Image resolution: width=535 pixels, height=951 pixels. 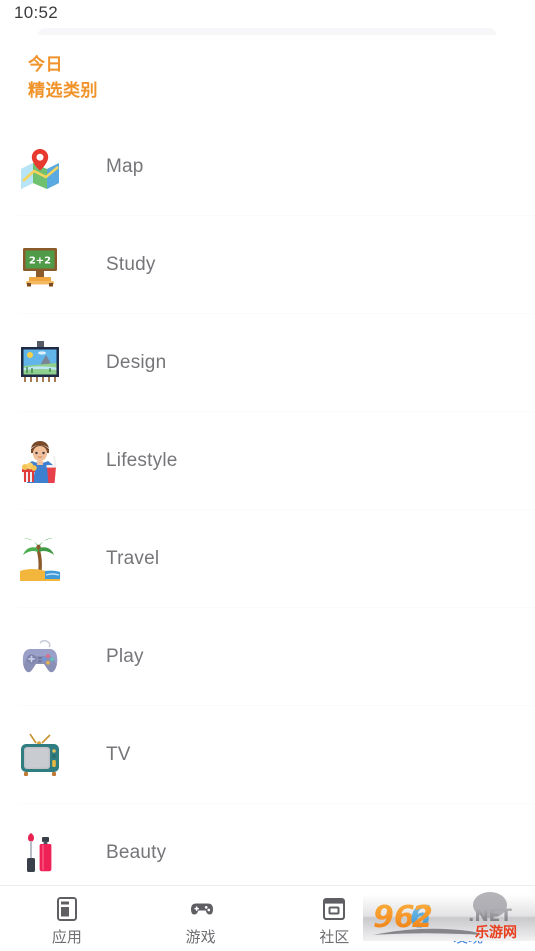 I want to click on status-bar: 10:52, so click(x=267, y=13).